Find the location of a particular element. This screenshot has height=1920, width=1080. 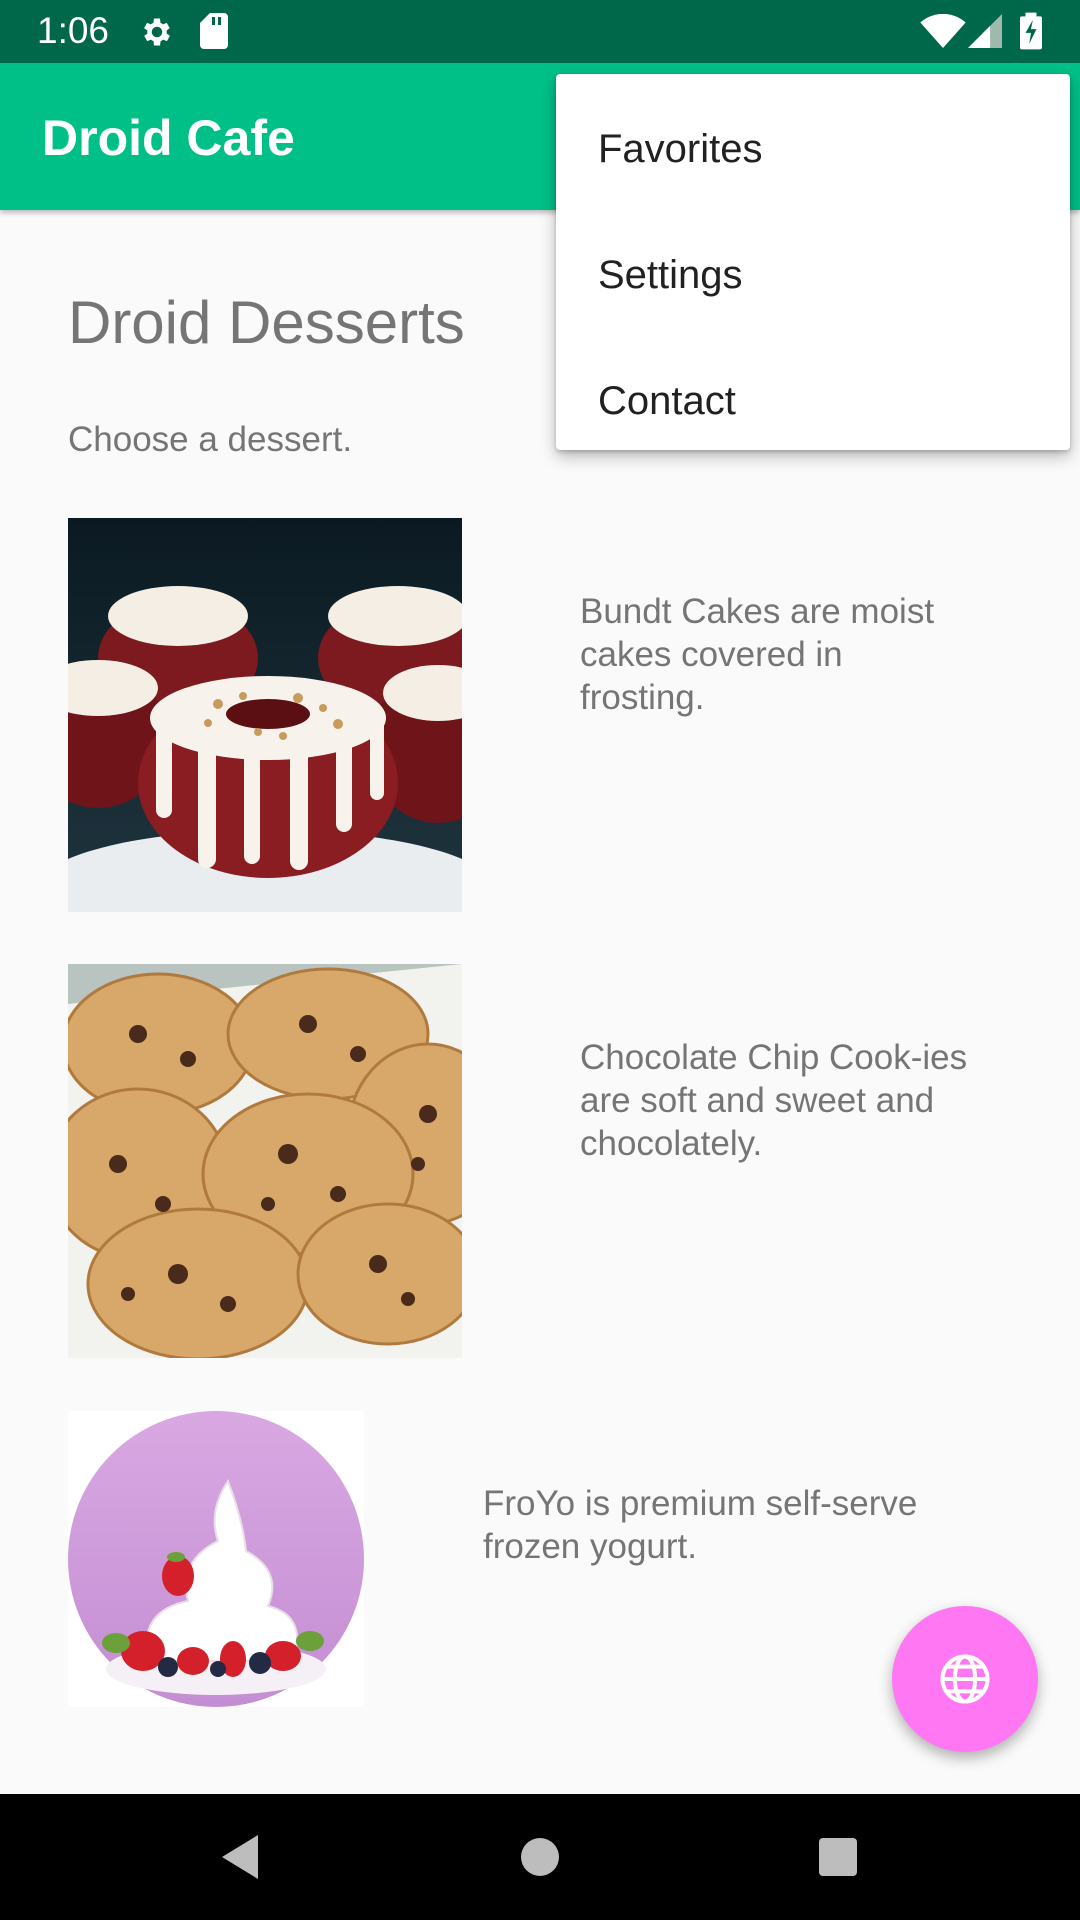

app-title: Droid Cafe is located at coordinates (168, 138).